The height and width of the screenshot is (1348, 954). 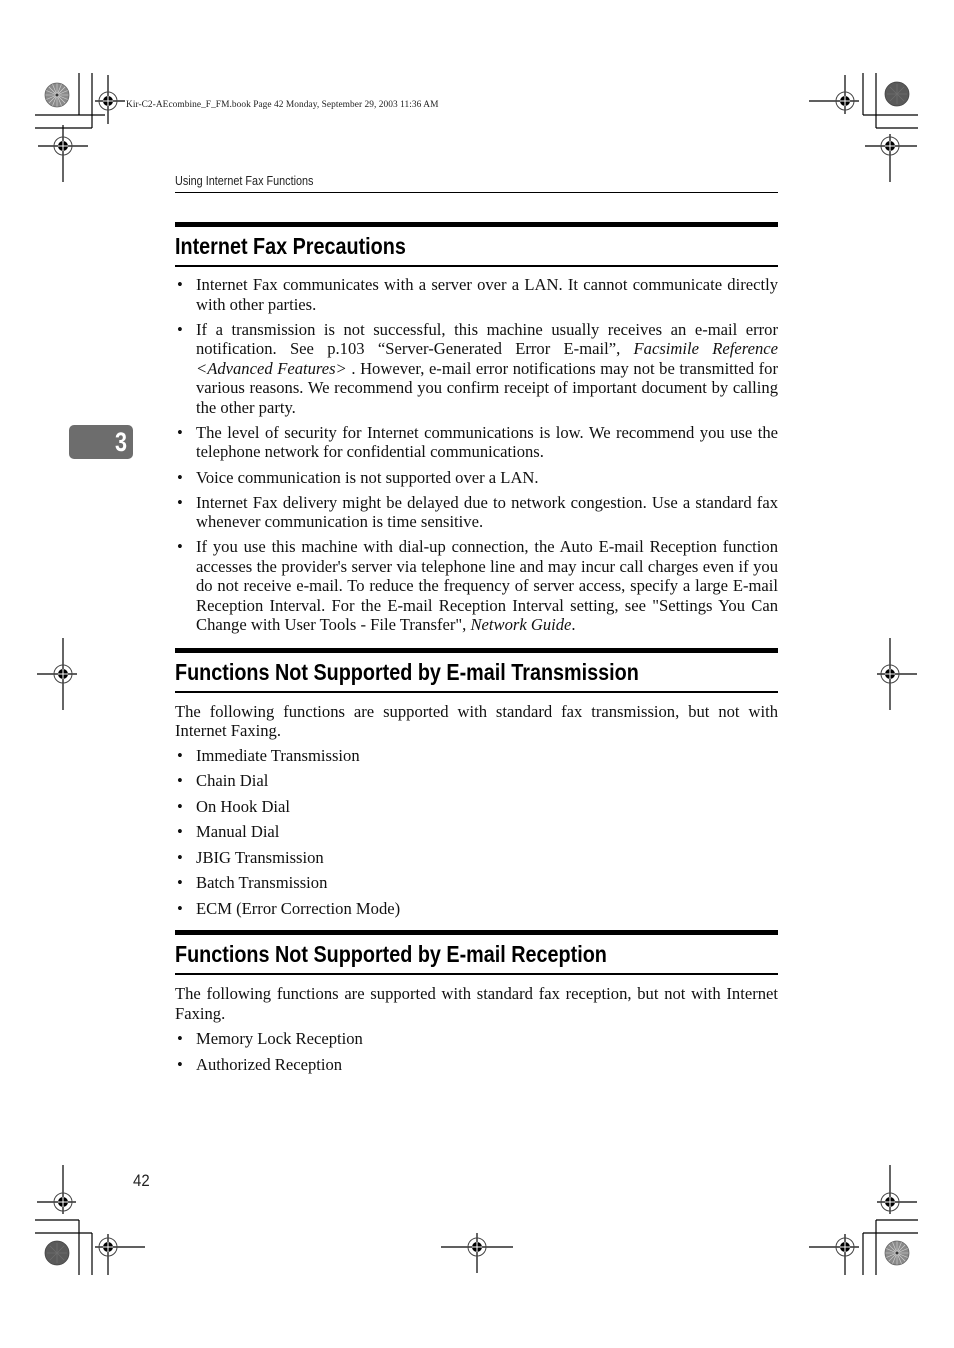 What do you see at coordinates (476, 1065) in the screenshot?
I see `list-item: • Authorized Reception` at bounding box center [476, 1065].